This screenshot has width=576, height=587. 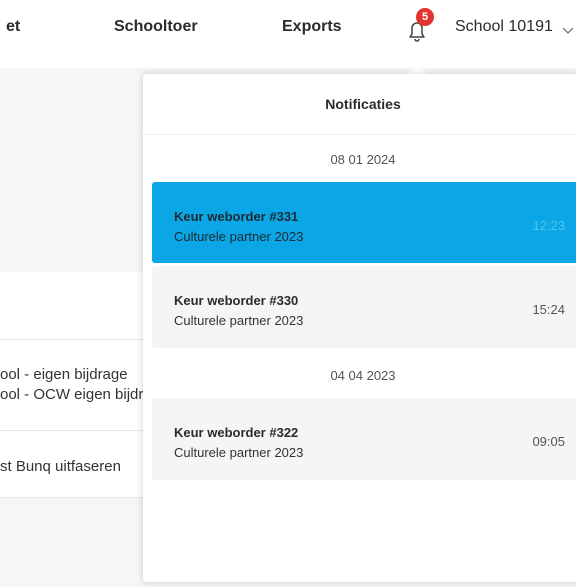 I want to click on notification-title: Keur weborder #331, so click(x=236, y=216).